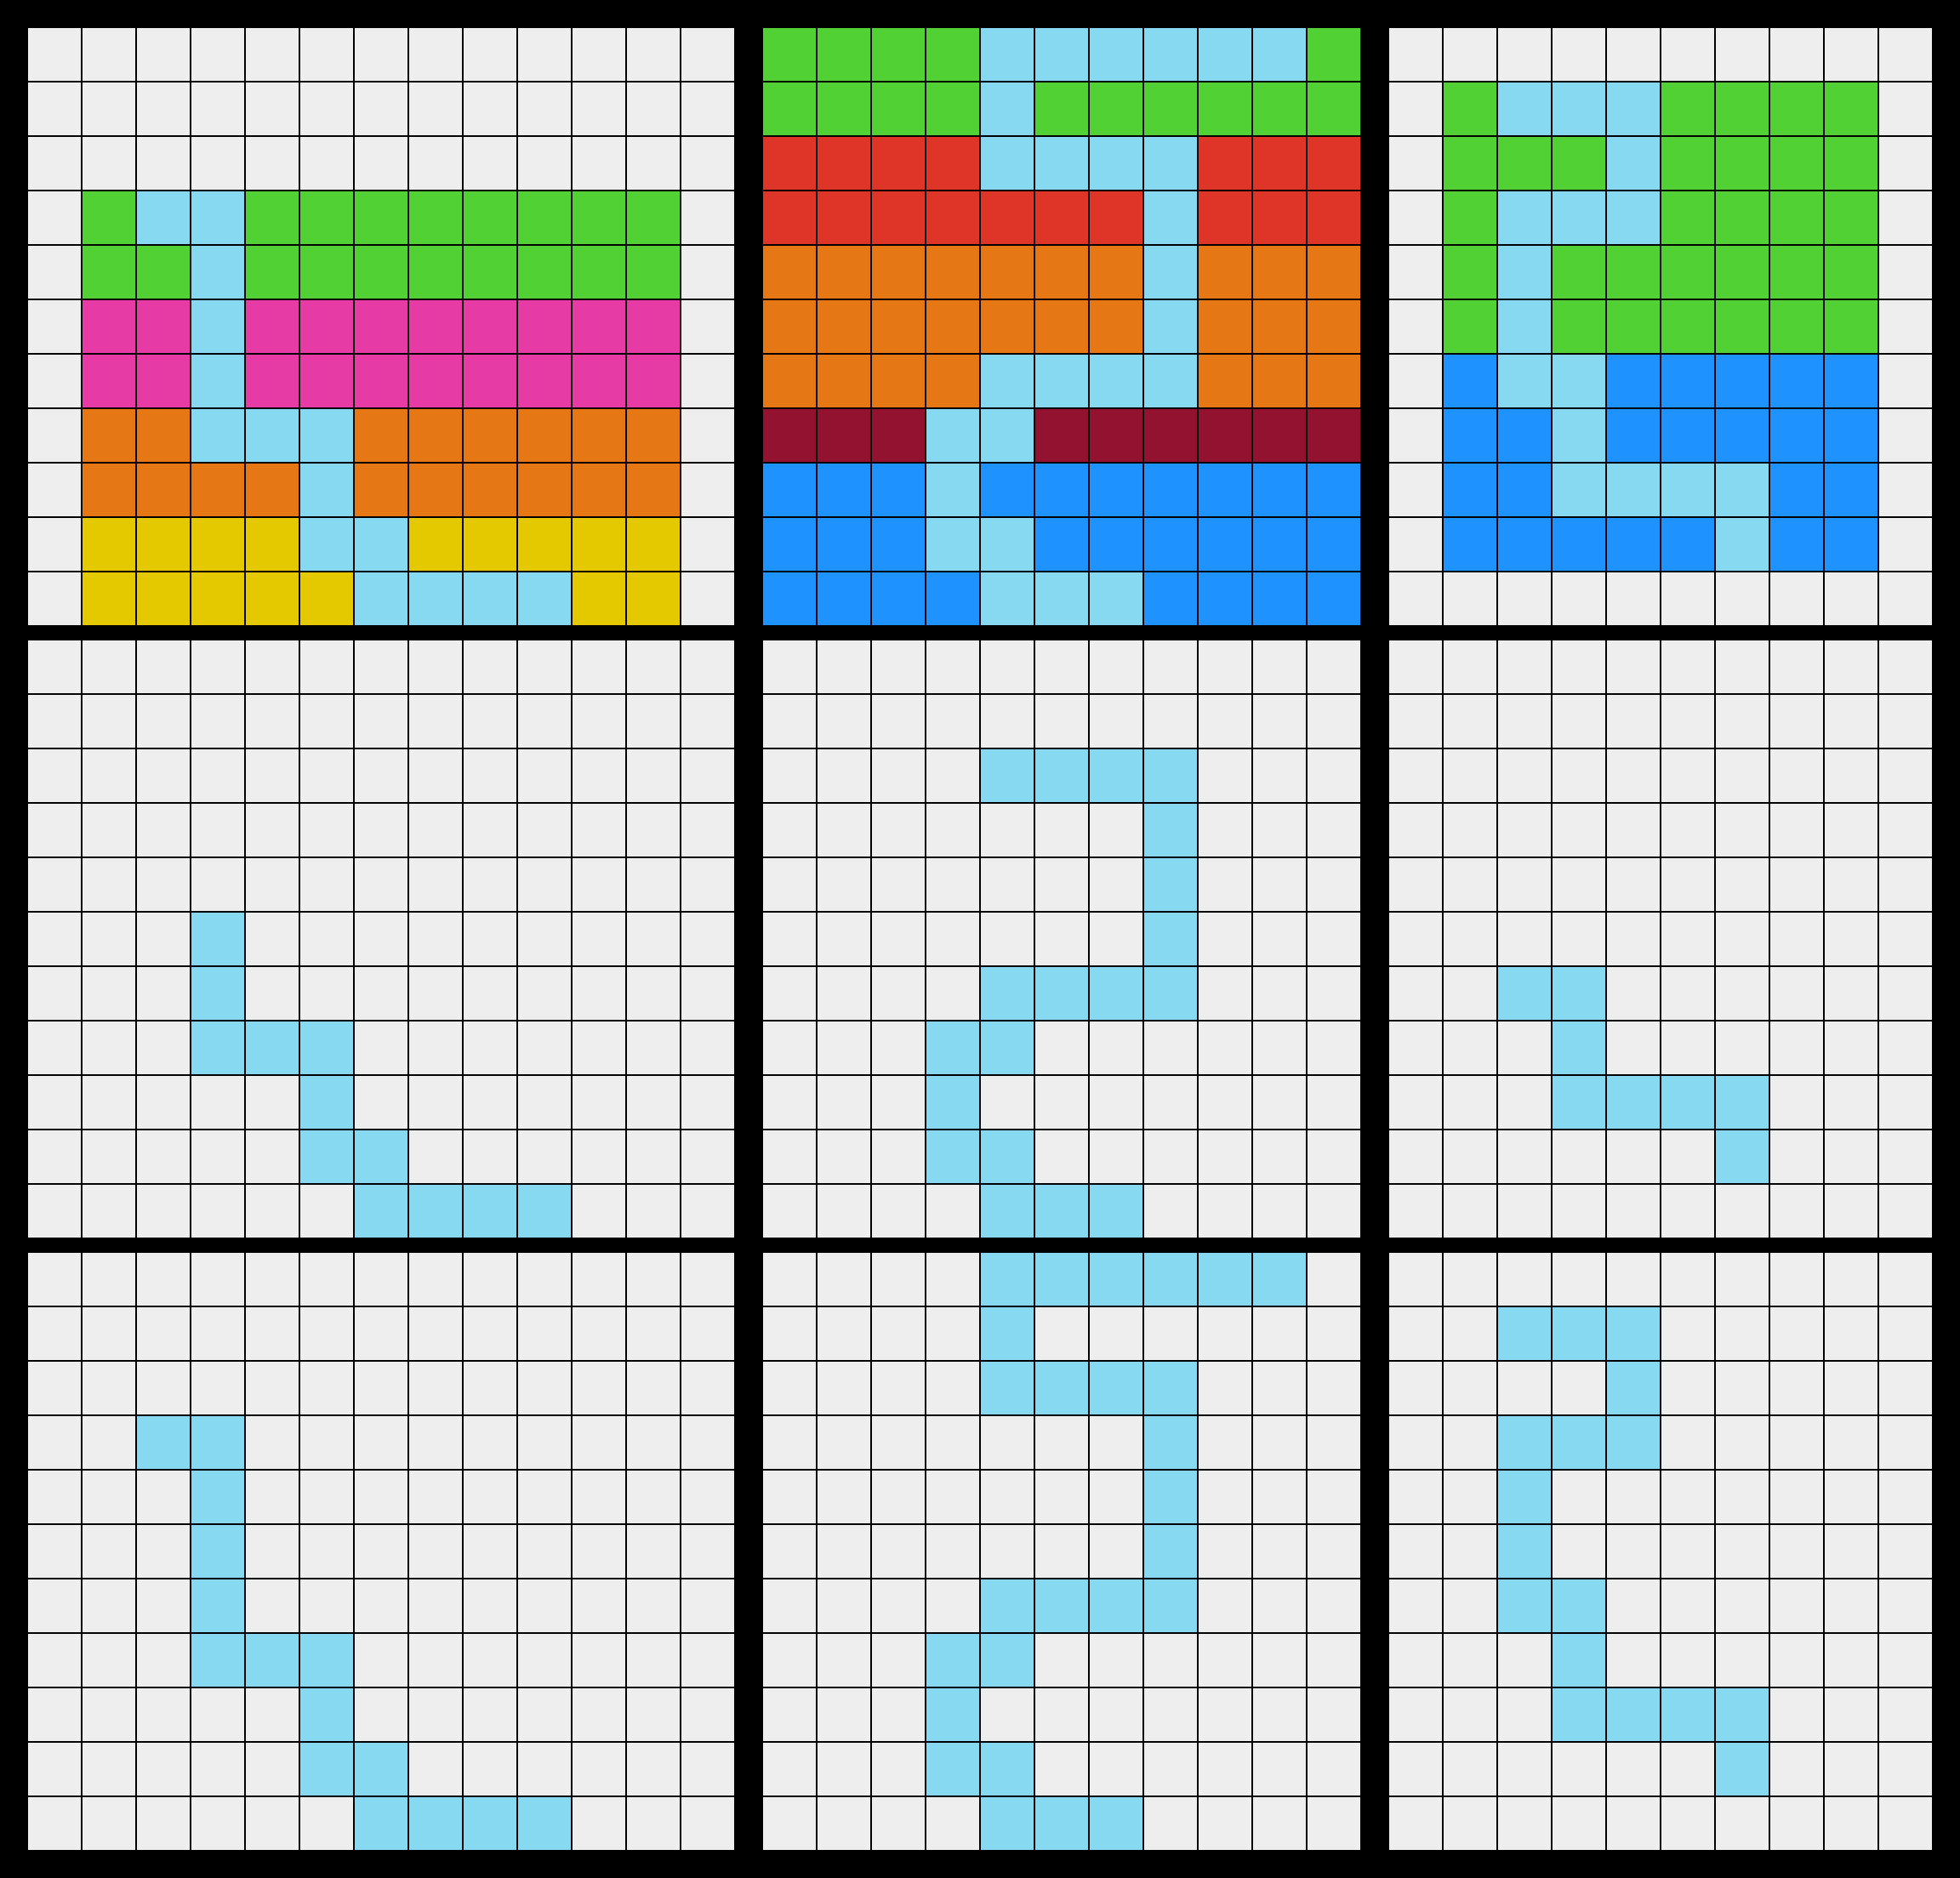 This screenshot has width=1960, height=1878. Describe the element at coordinates (1061, 939) in the screenshot. I see `panel-r2-c2` at that location.